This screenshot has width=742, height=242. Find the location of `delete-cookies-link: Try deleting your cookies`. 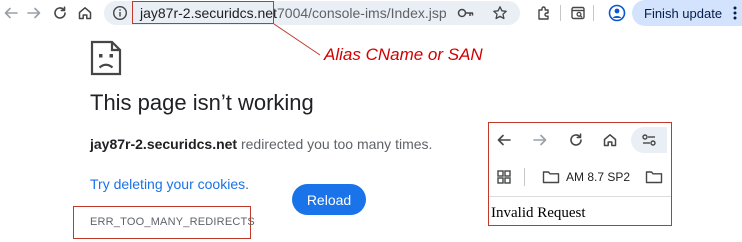

delete-cookies-link: Try deleting your cookies is located at coordinates (167, 184).